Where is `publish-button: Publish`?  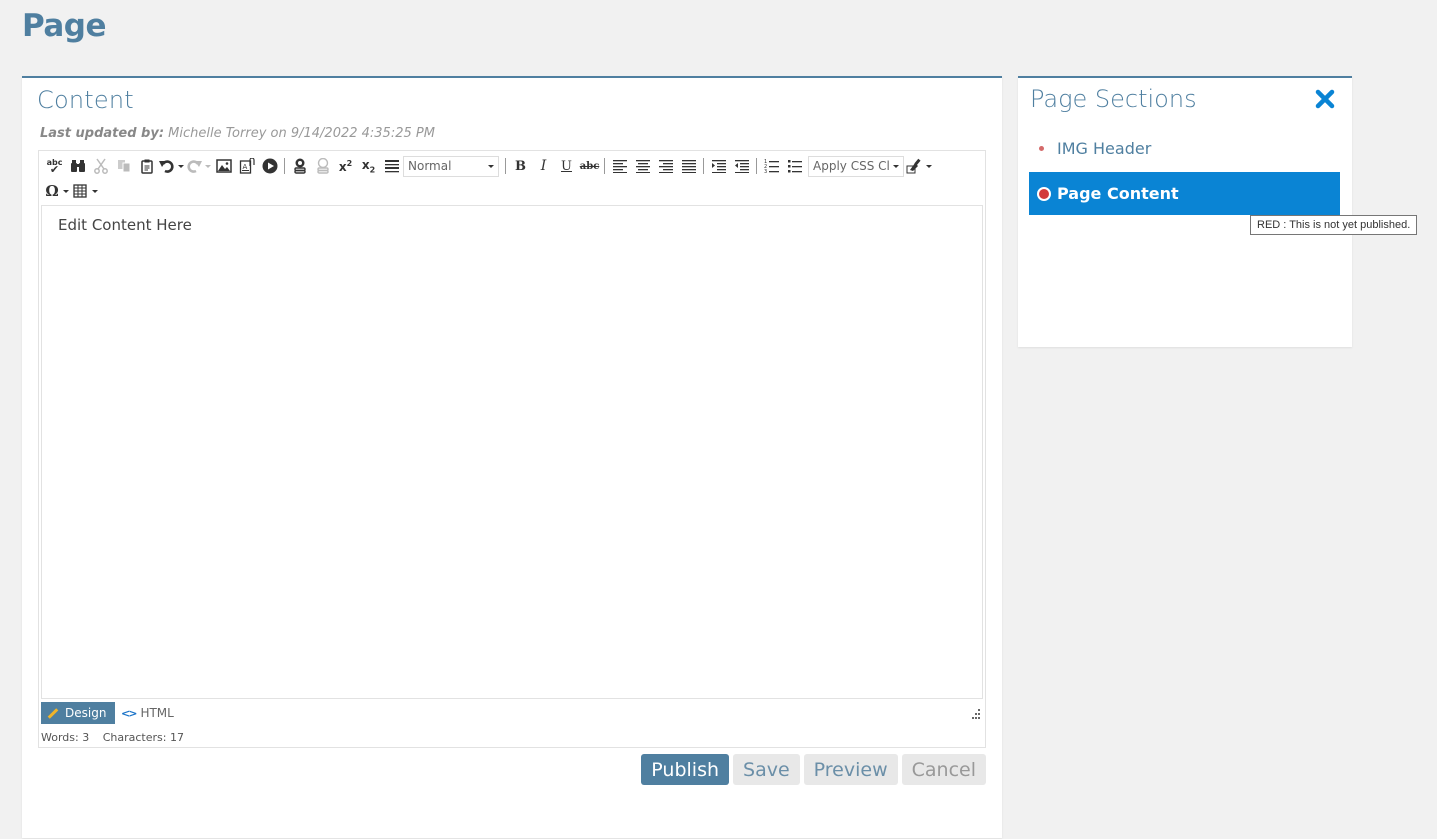 publish-button: Publish is located at coordinates (685, 769).